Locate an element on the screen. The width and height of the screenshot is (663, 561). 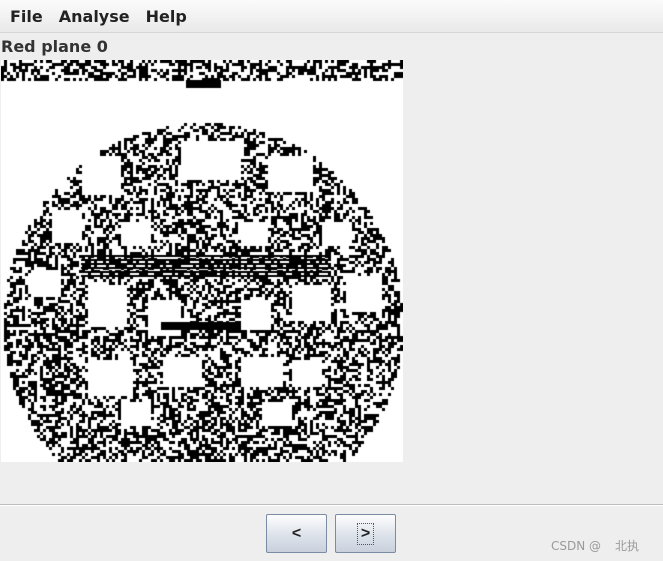
menu-bar: File Analyse Help is located at coordinates (331, 16).